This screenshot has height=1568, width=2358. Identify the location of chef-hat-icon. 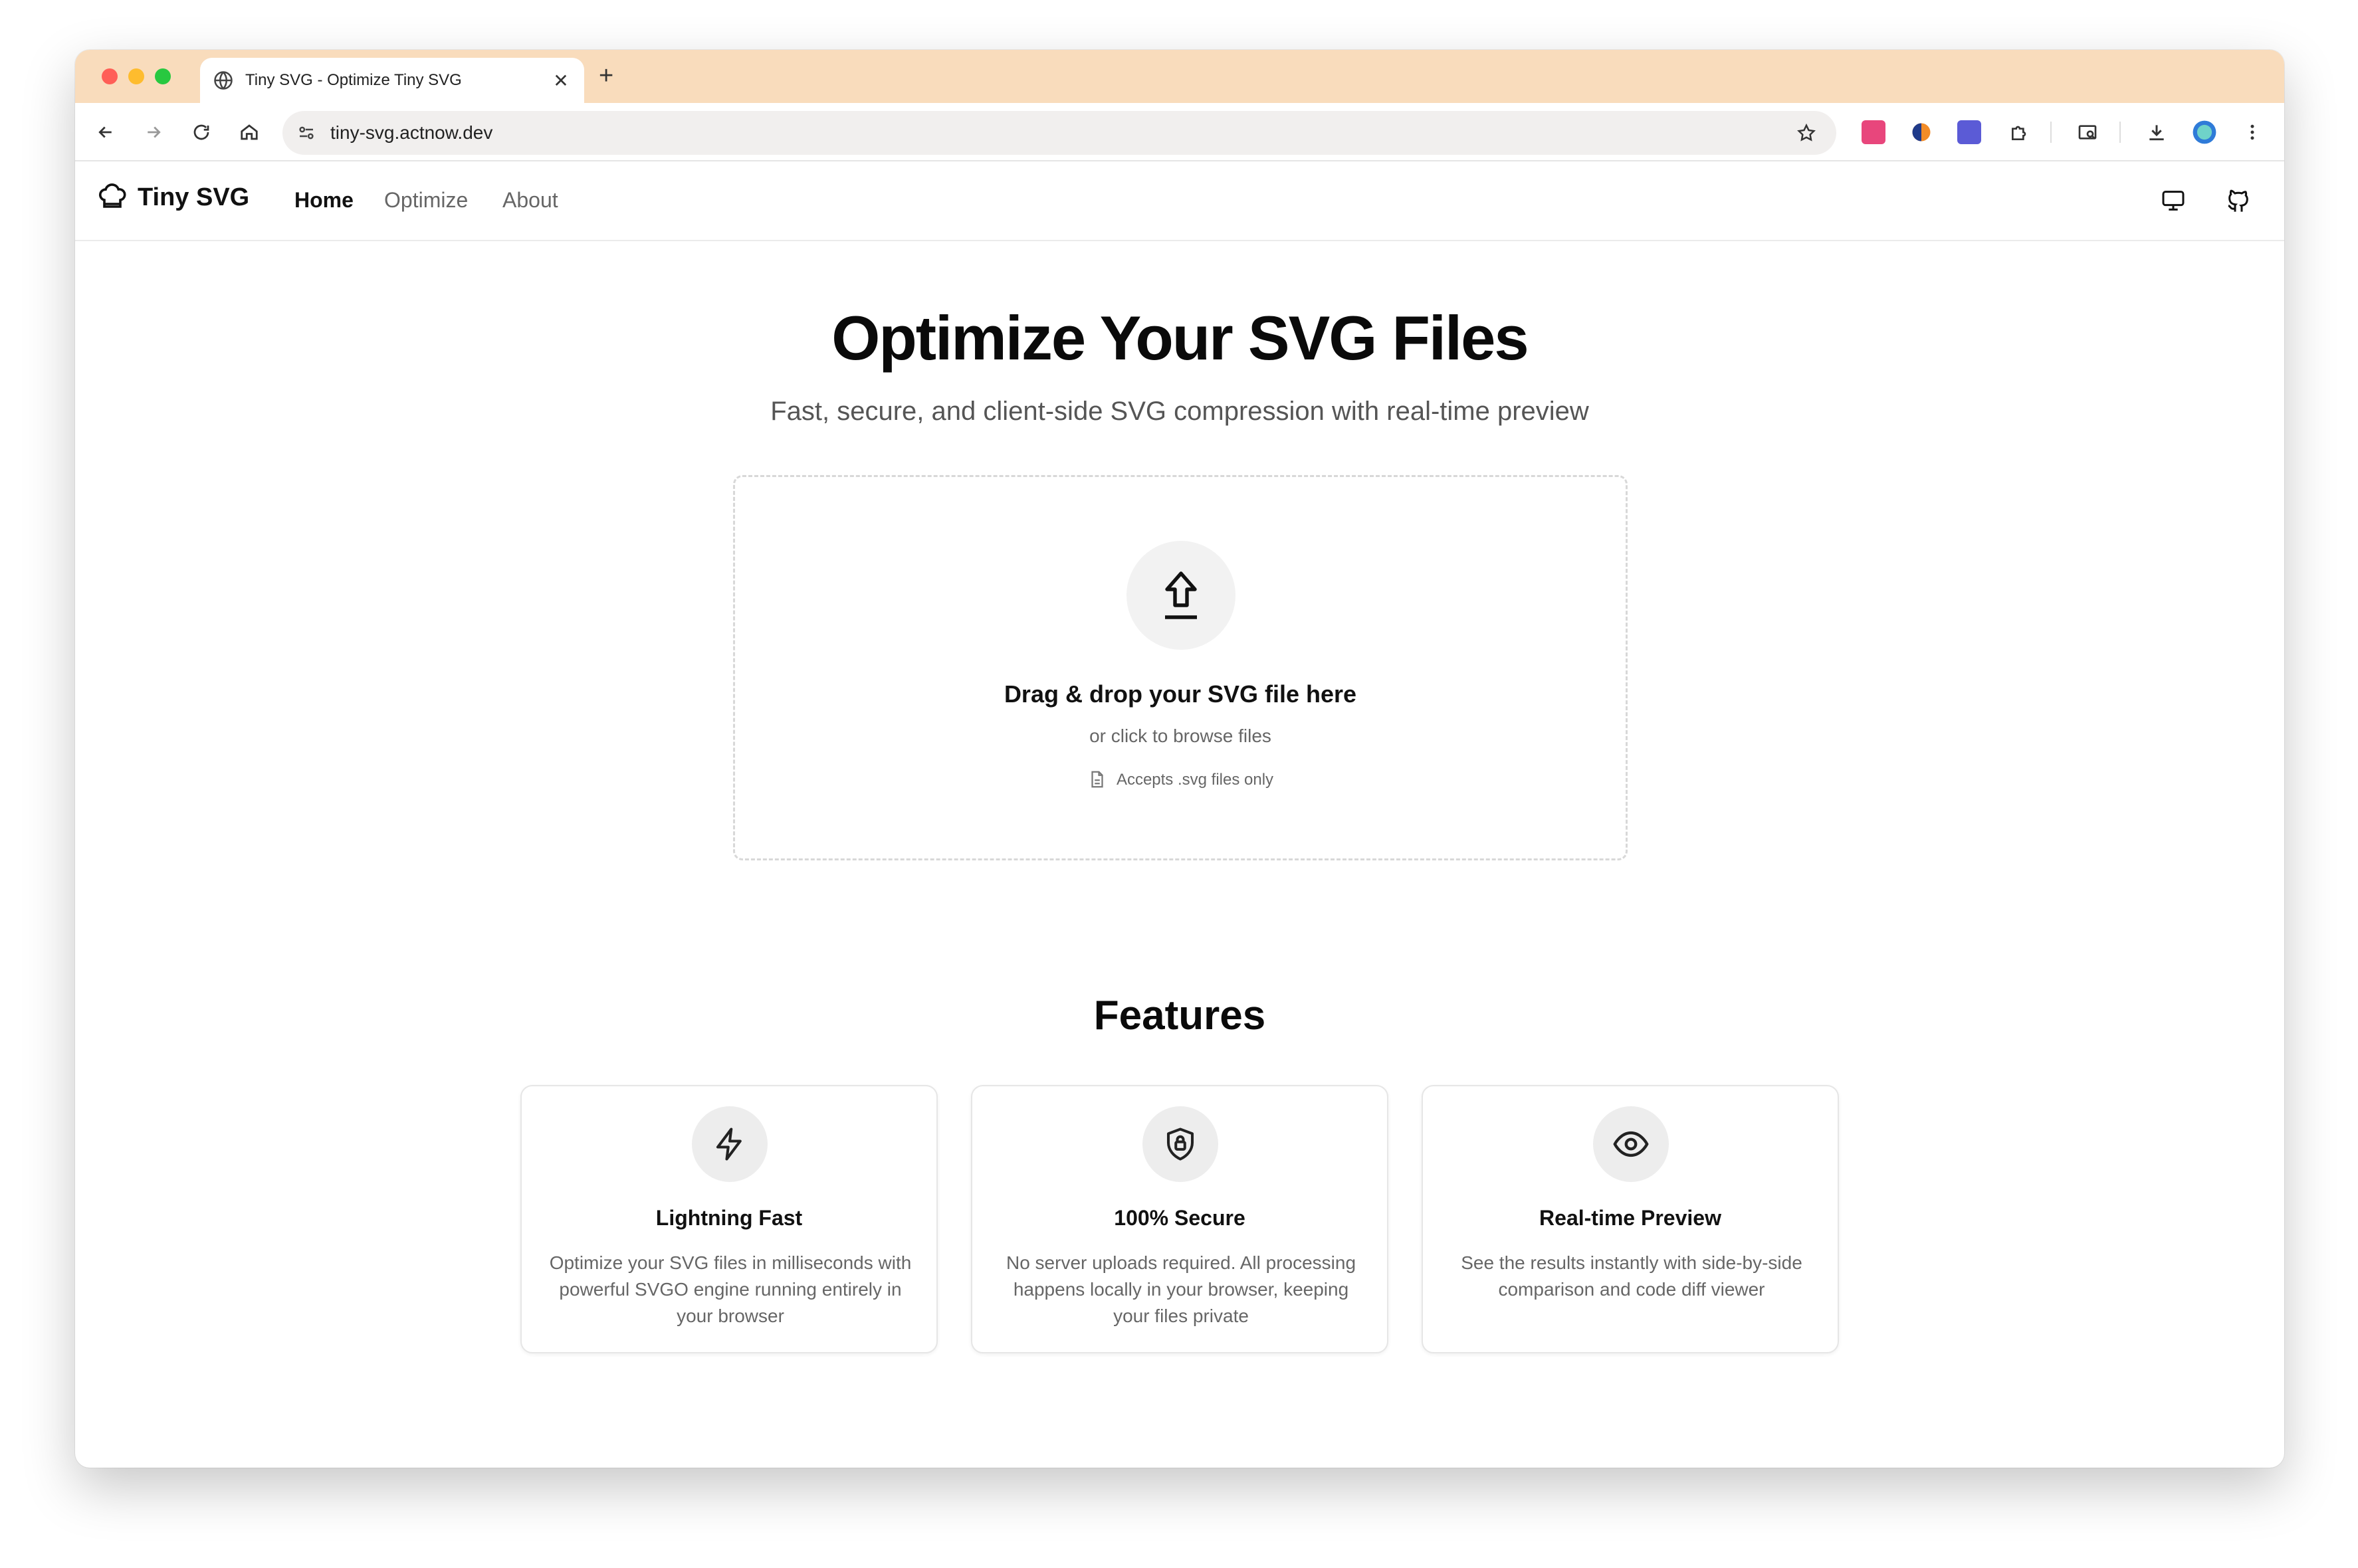
(112, 197).